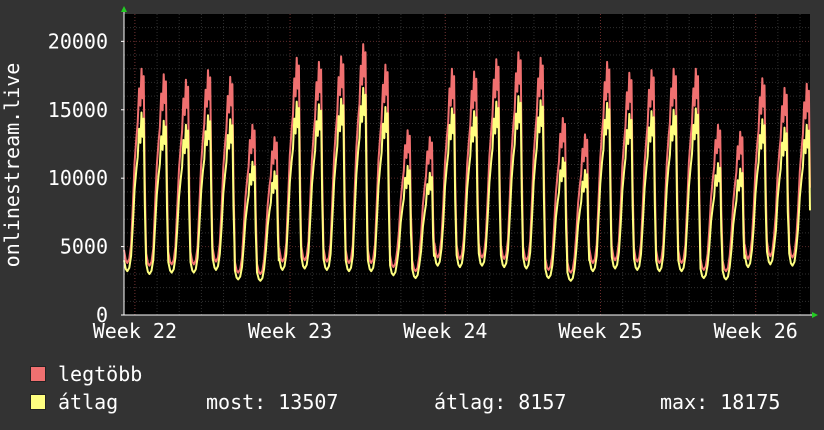  Describe the element at coordinates (236, 402) in the screenshot. I see `stat-current-label: most:` at that location.